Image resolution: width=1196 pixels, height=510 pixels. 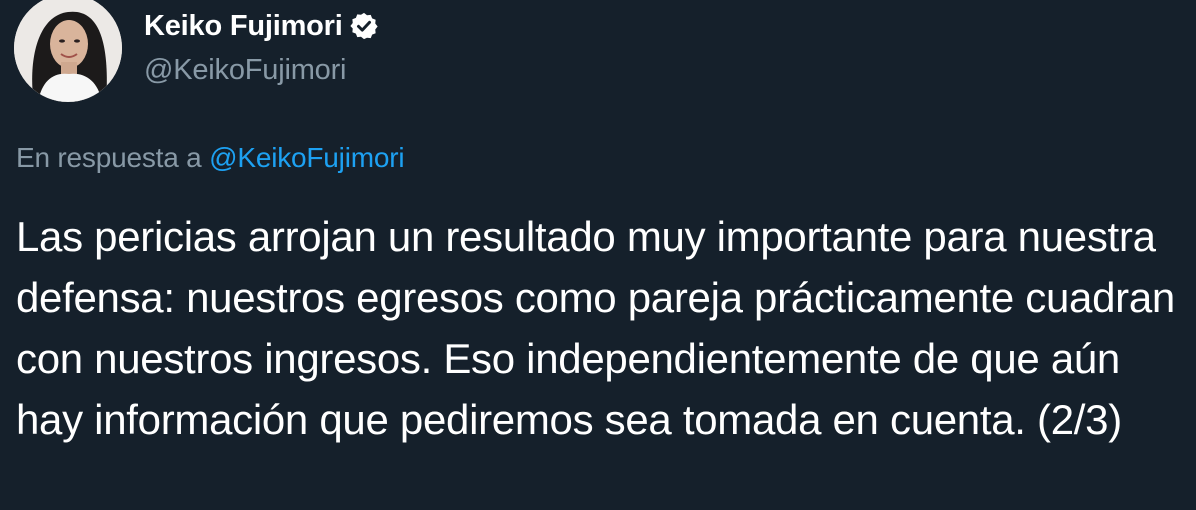 I want to click on reply-context: En respuesta a @KeikoFujimori, so click(x=210, y=158).